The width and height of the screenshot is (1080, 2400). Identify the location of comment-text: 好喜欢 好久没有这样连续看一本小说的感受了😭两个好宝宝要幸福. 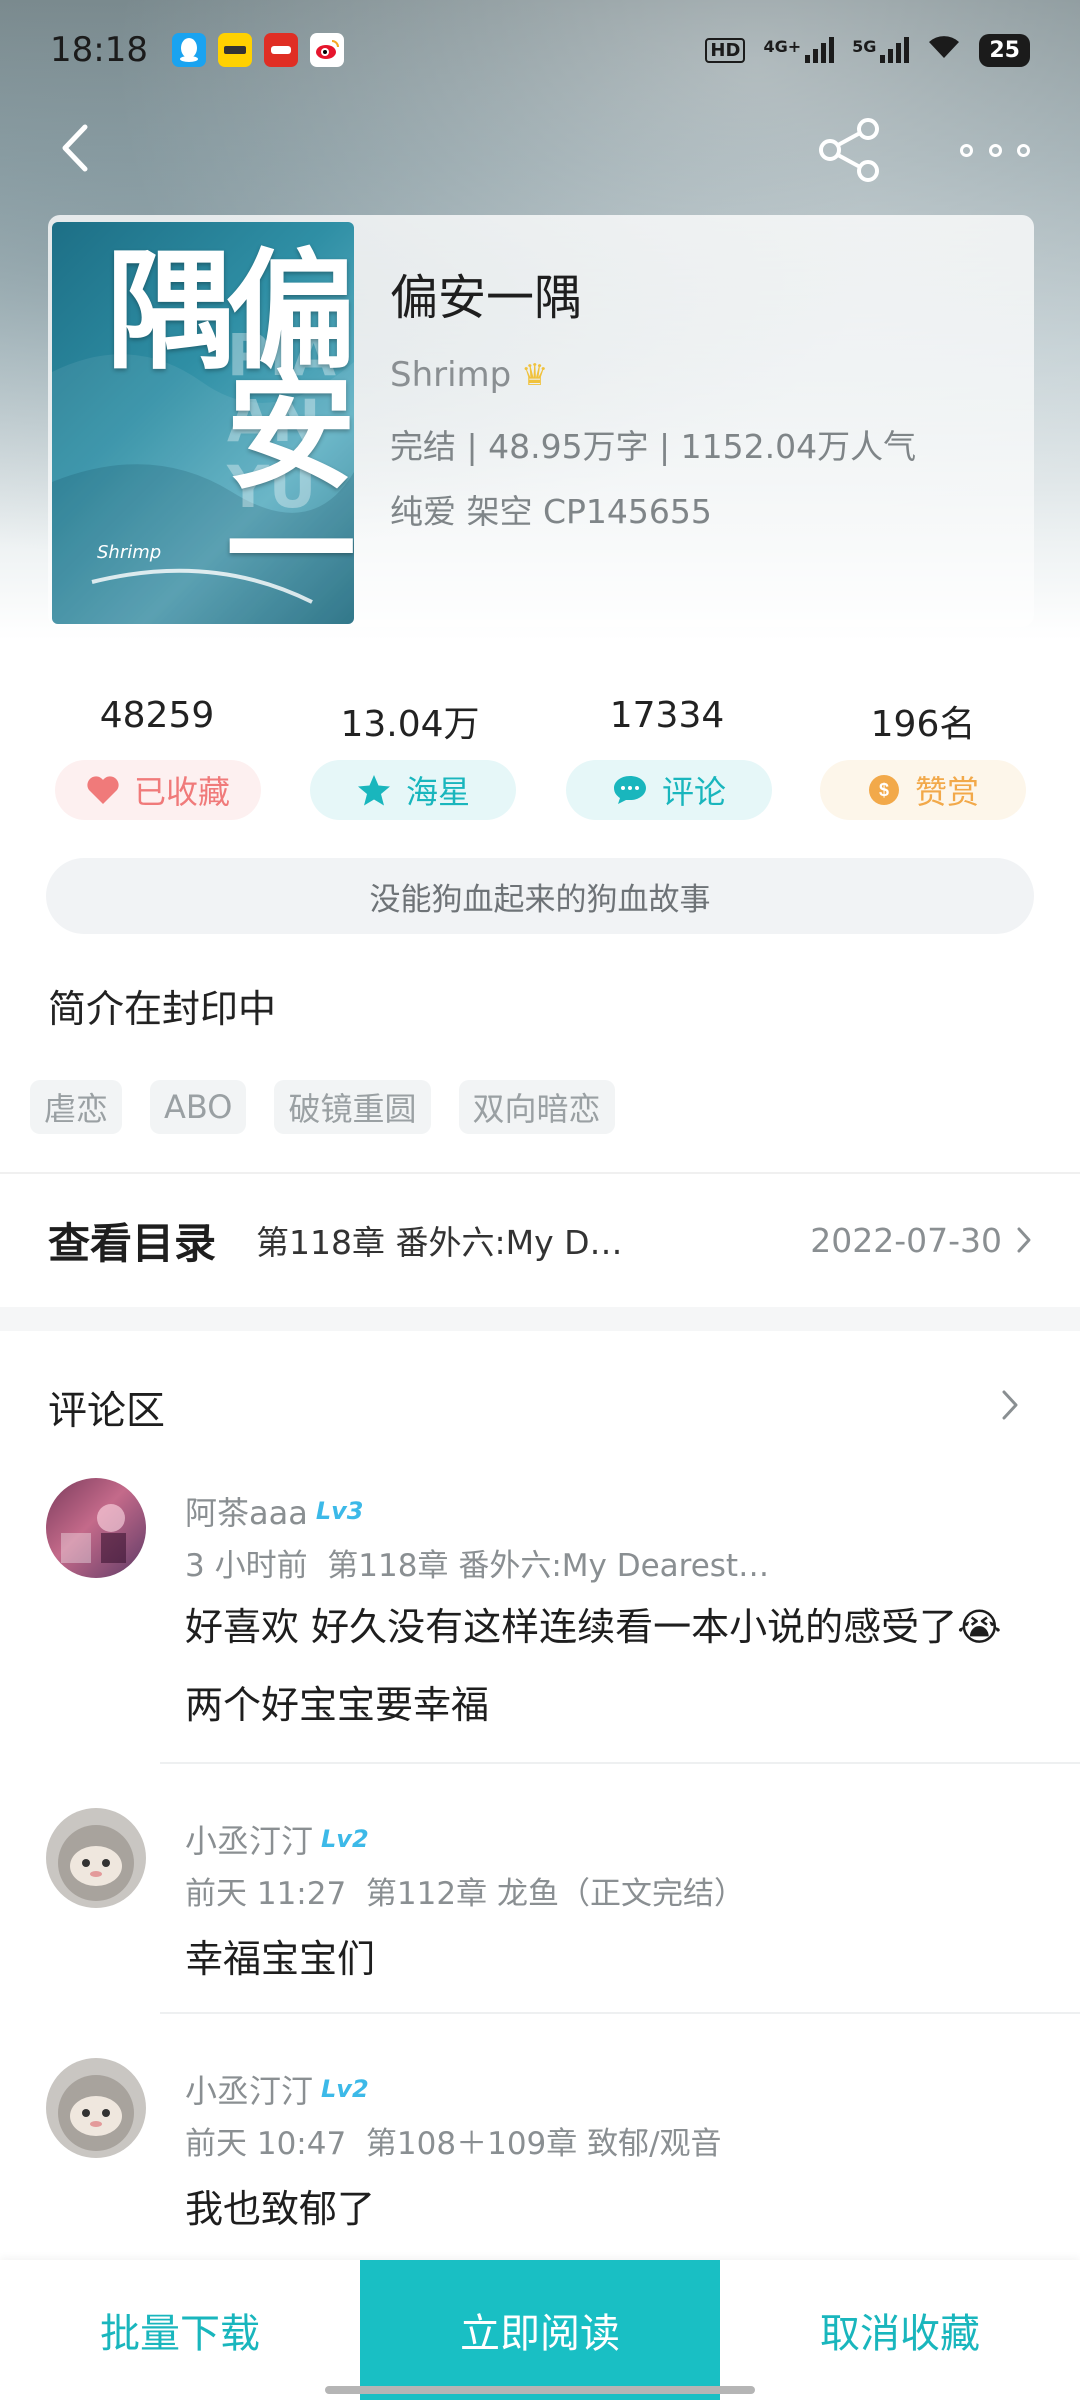
(593, 1666).